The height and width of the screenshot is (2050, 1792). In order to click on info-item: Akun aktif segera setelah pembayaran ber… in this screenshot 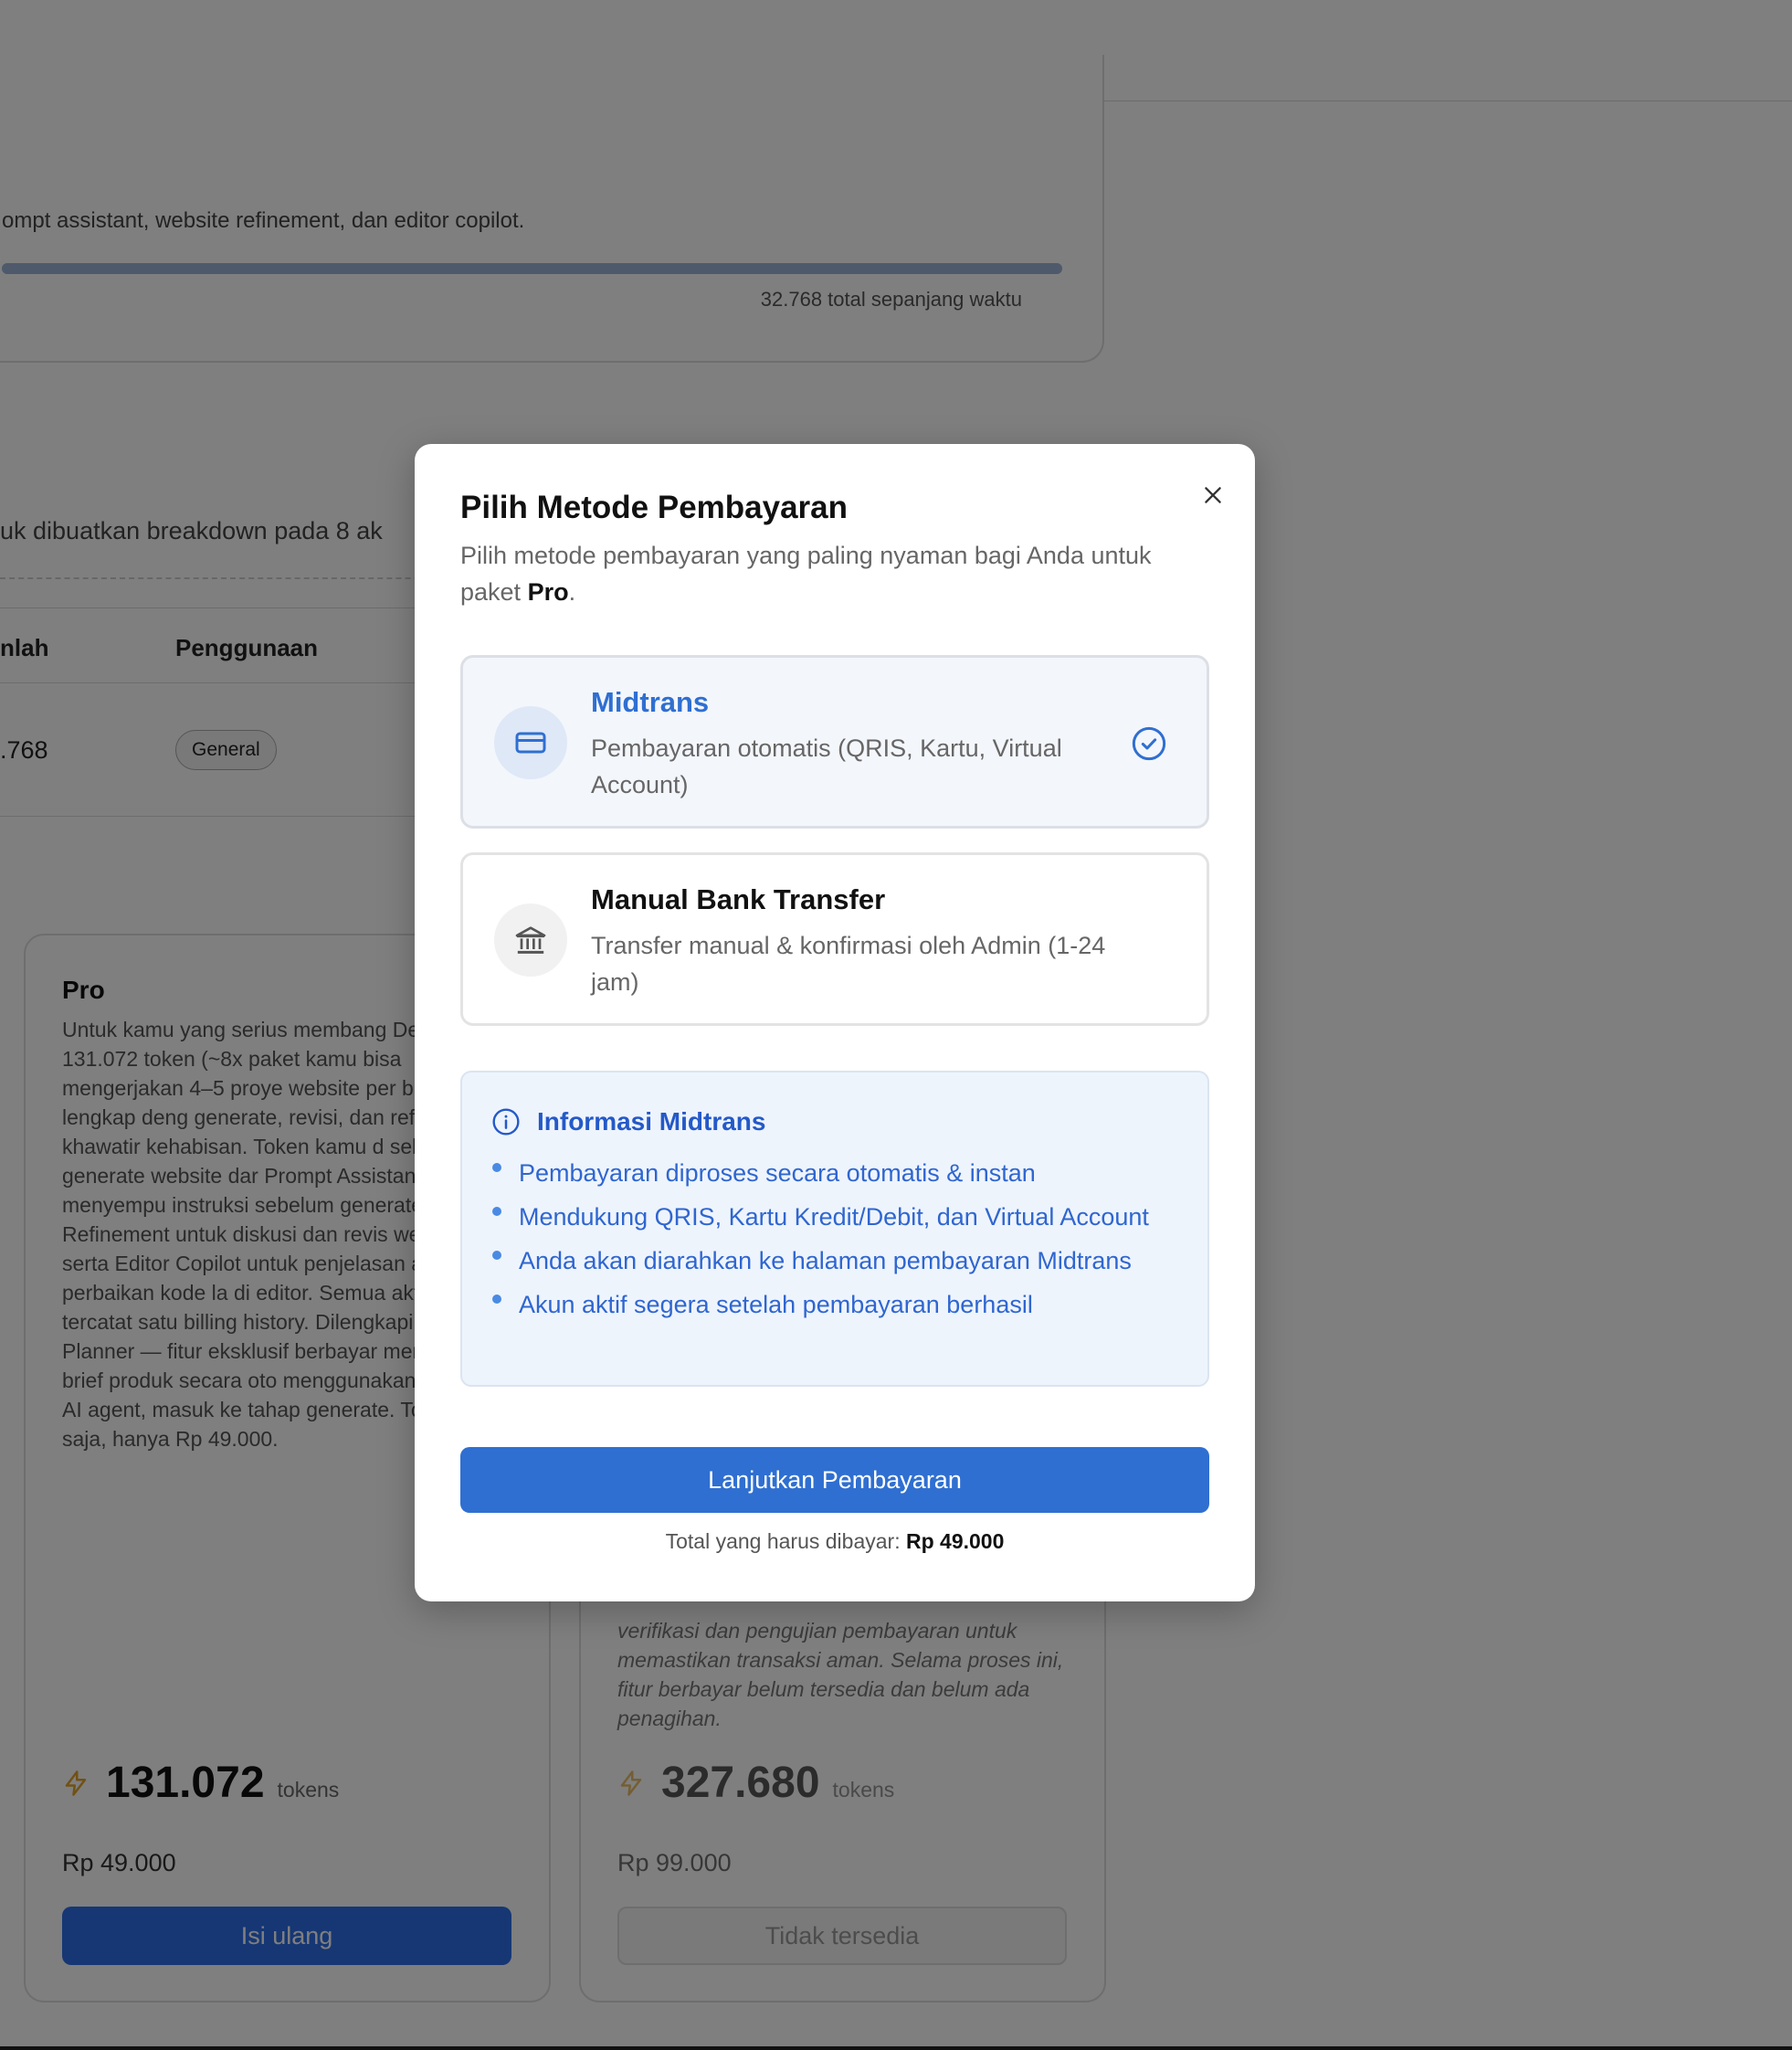, I will do `click(838, 1304)`.